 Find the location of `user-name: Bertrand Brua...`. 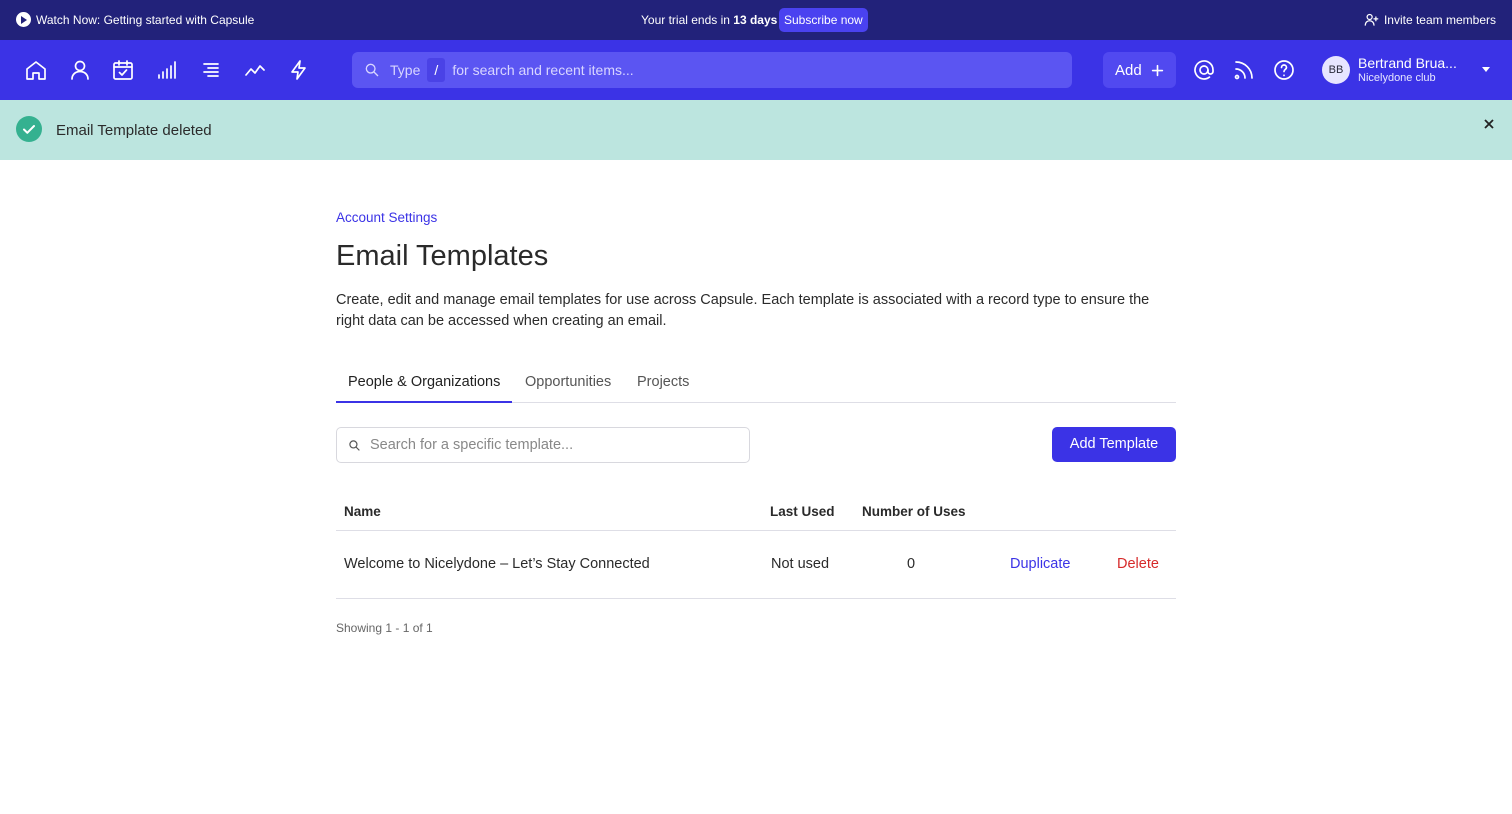

user-name: Bertrand Brua... is located at coordinates (1407, 63).